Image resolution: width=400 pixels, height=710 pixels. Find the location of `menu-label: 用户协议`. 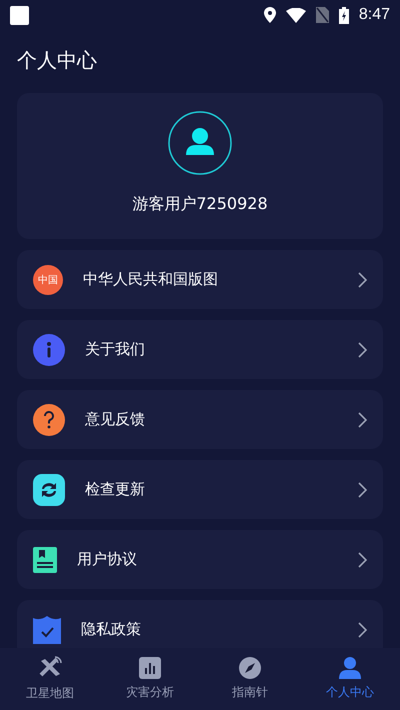

menu-label: 用户协议 is located at coordinates (107, 559).